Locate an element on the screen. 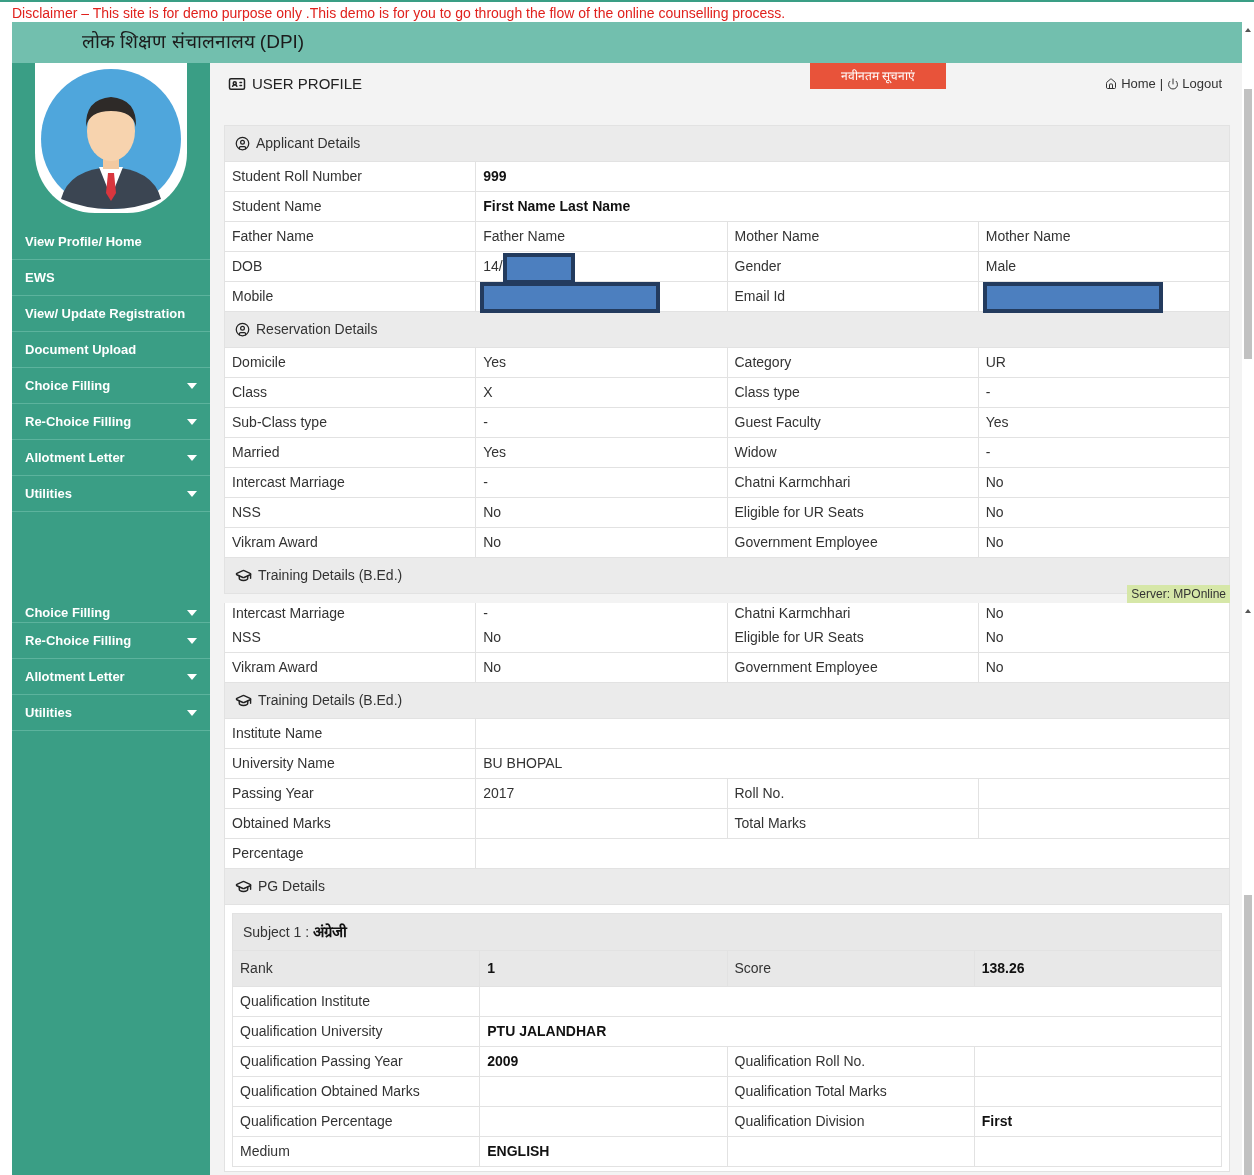 This screenshot has width=1254, height=1175. disclaimer-text: Disclaimer – This site is for demo purpose only .This demo is for you to go through the flow of the online counselling process. is located at coordinates (399, 13).